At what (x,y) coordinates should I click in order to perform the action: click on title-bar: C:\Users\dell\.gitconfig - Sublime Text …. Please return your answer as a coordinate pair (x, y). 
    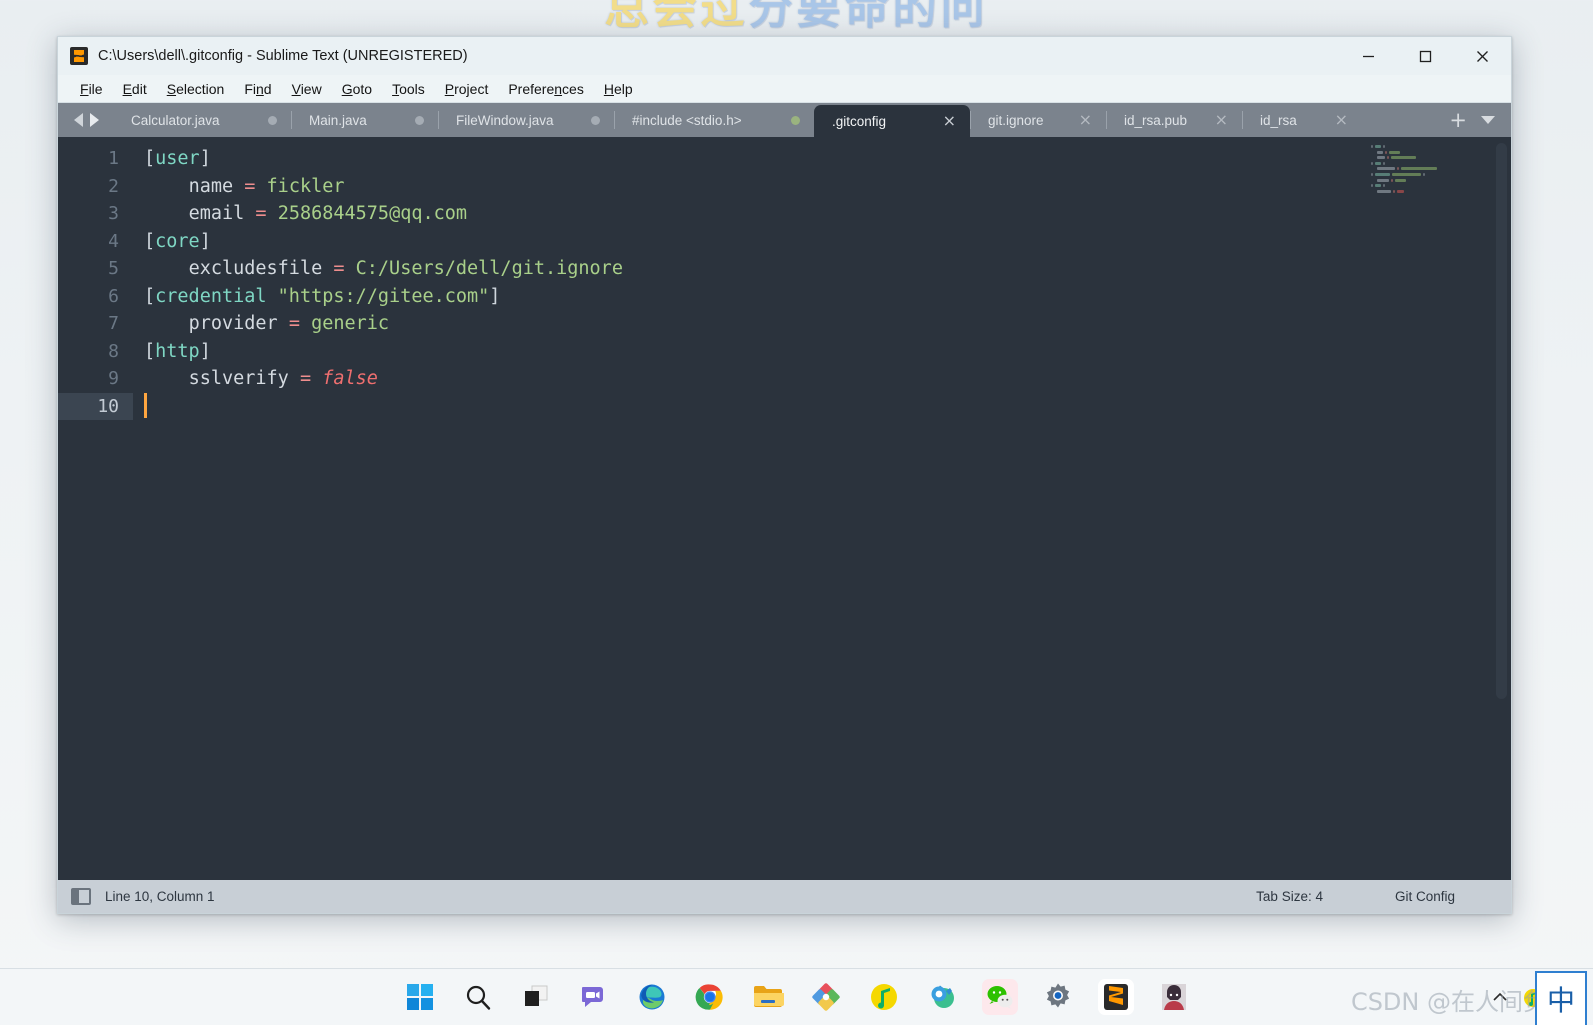
    Looking at the image, I should click on (784, 56).